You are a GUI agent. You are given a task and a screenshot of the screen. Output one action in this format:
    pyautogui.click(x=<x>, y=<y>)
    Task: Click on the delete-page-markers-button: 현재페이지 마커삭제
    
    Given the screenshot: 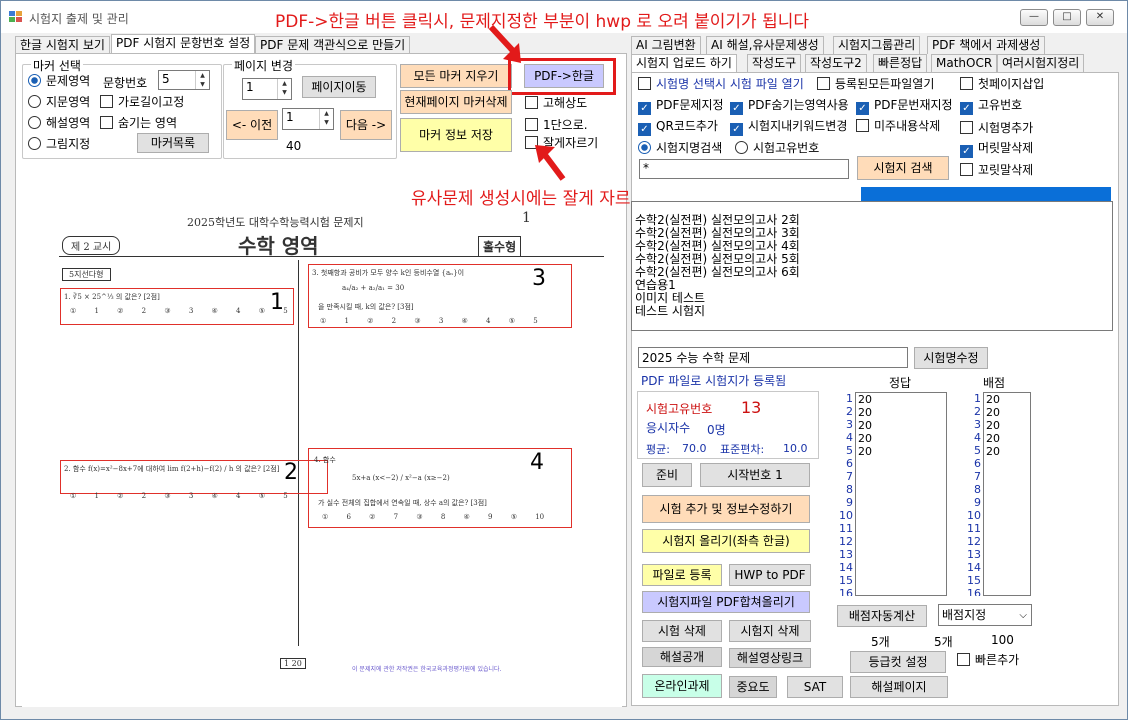 What is the action you would take?
    pyautogui.click(x=456, y=102)
    